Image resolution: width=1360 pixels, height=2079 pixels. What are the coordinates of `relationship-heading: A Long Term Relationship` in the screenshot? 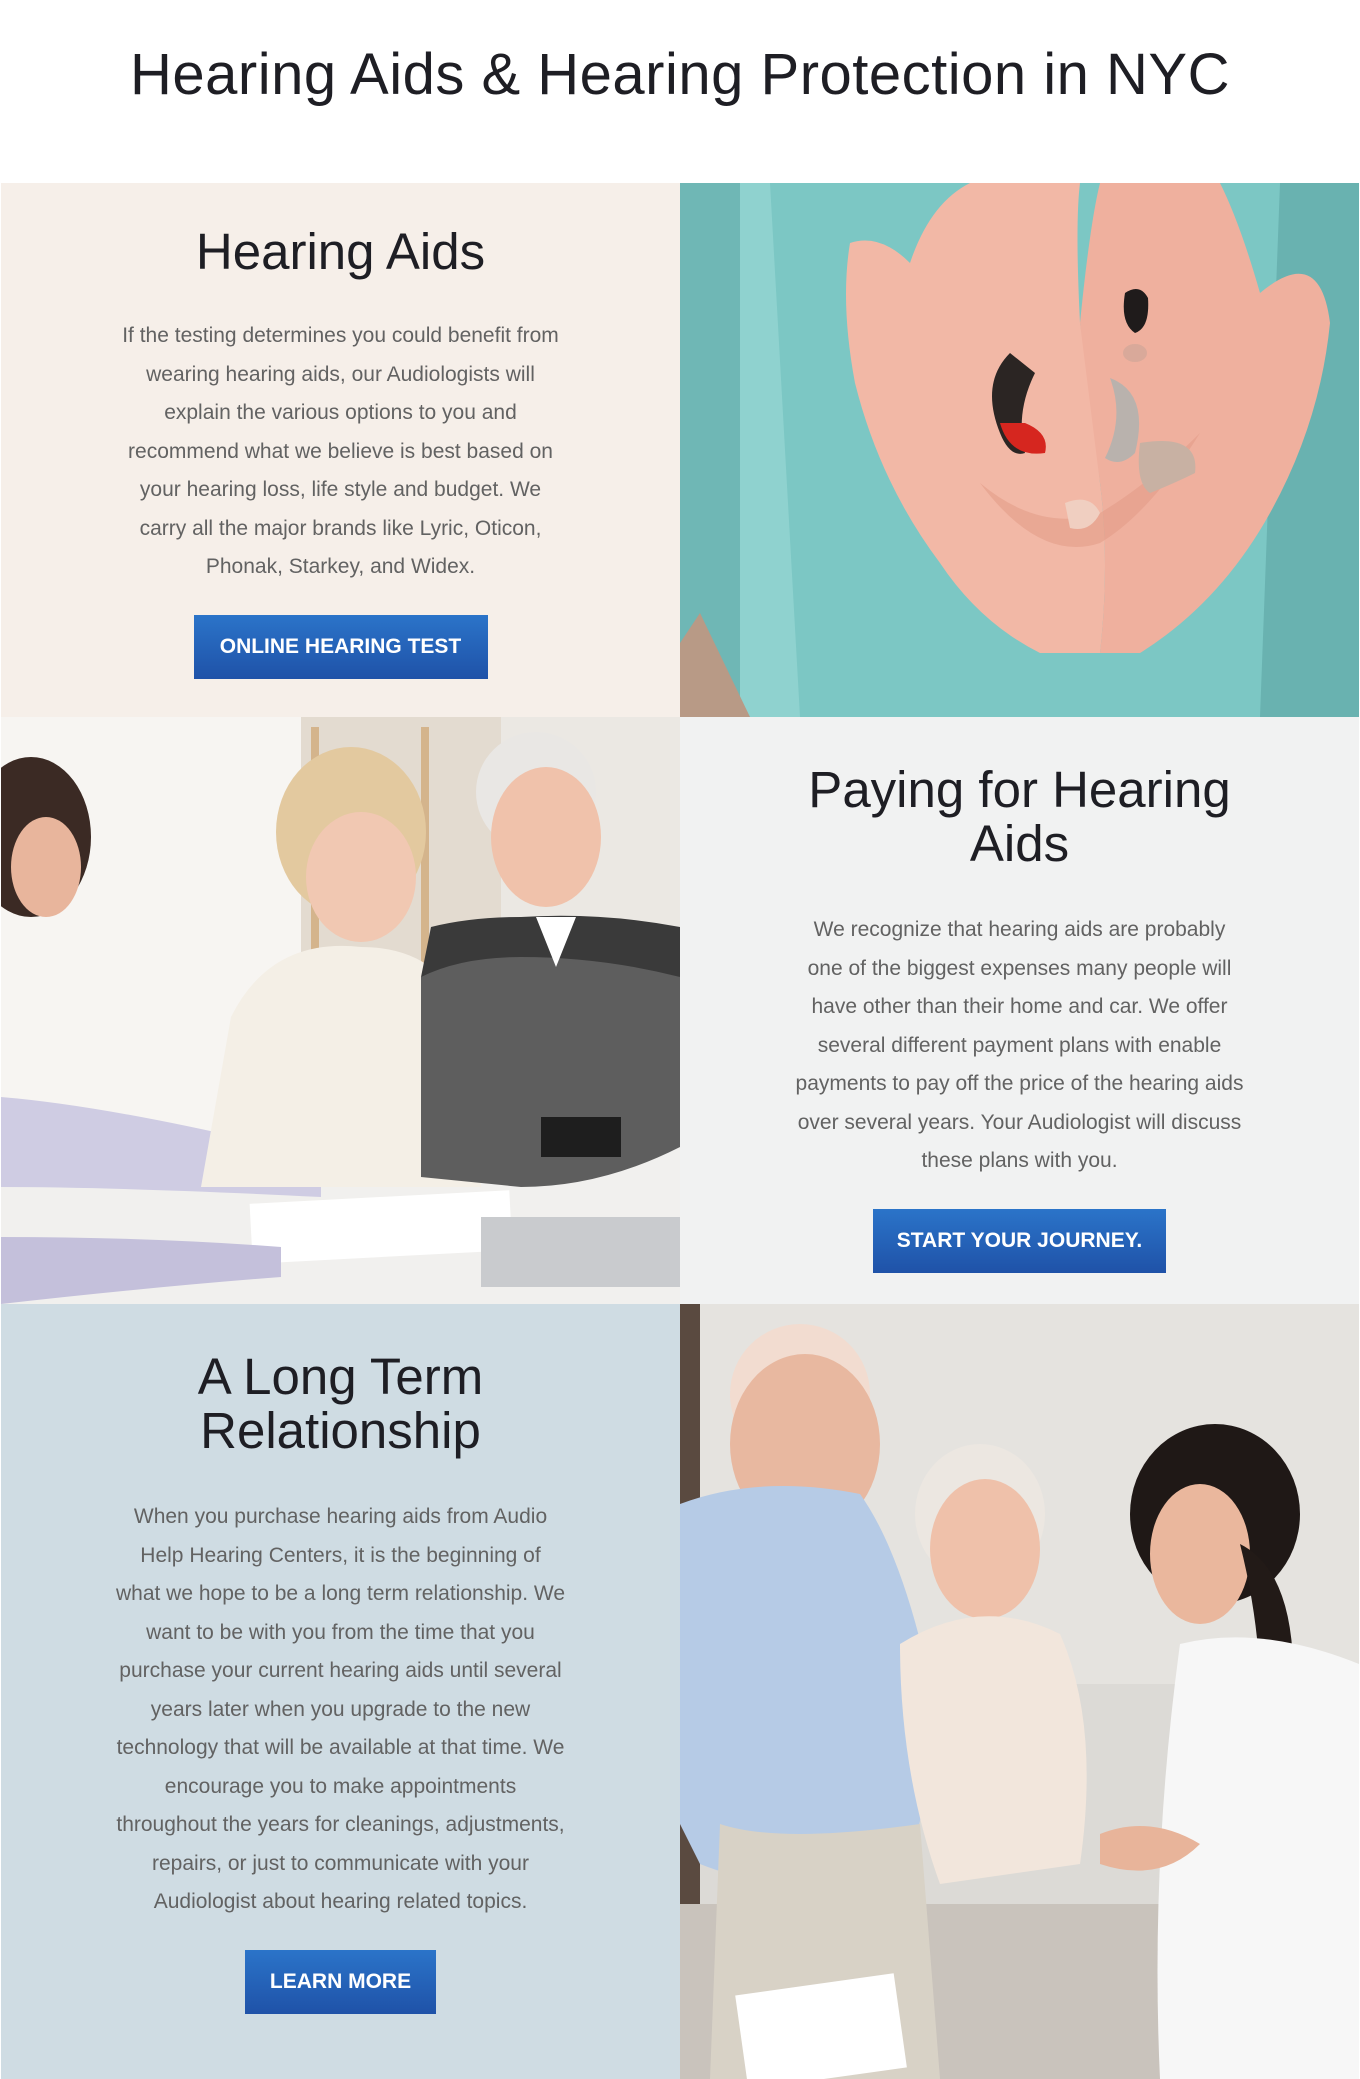 It's located at (340, 1403).